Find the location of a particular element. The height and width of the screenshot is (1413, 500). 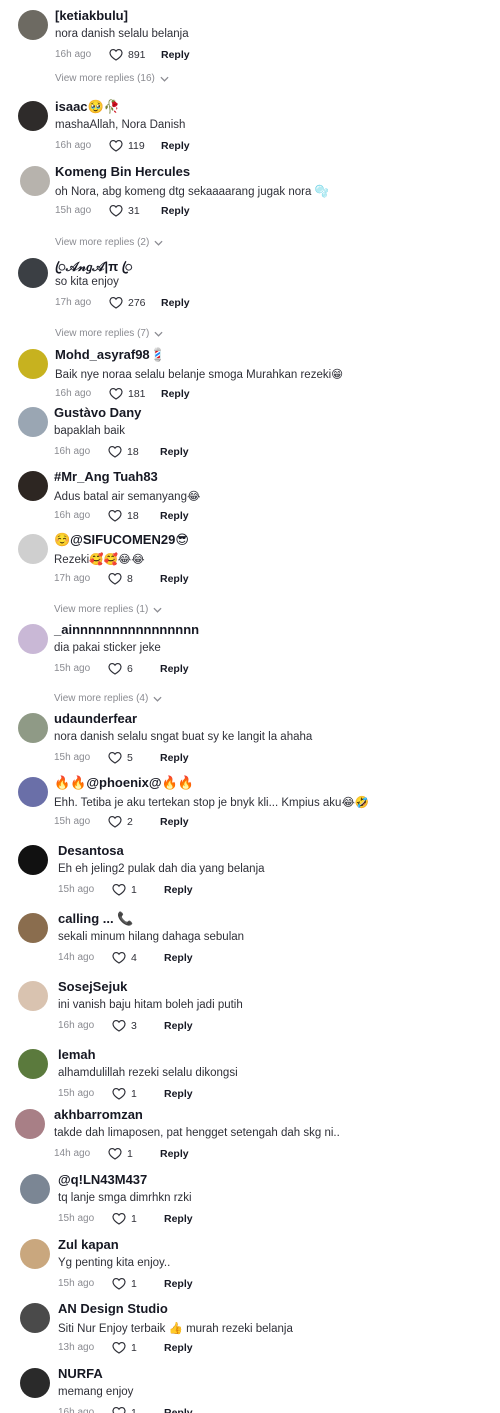

comment-username: akhbarromzan is located at coordinates (98, 1114).